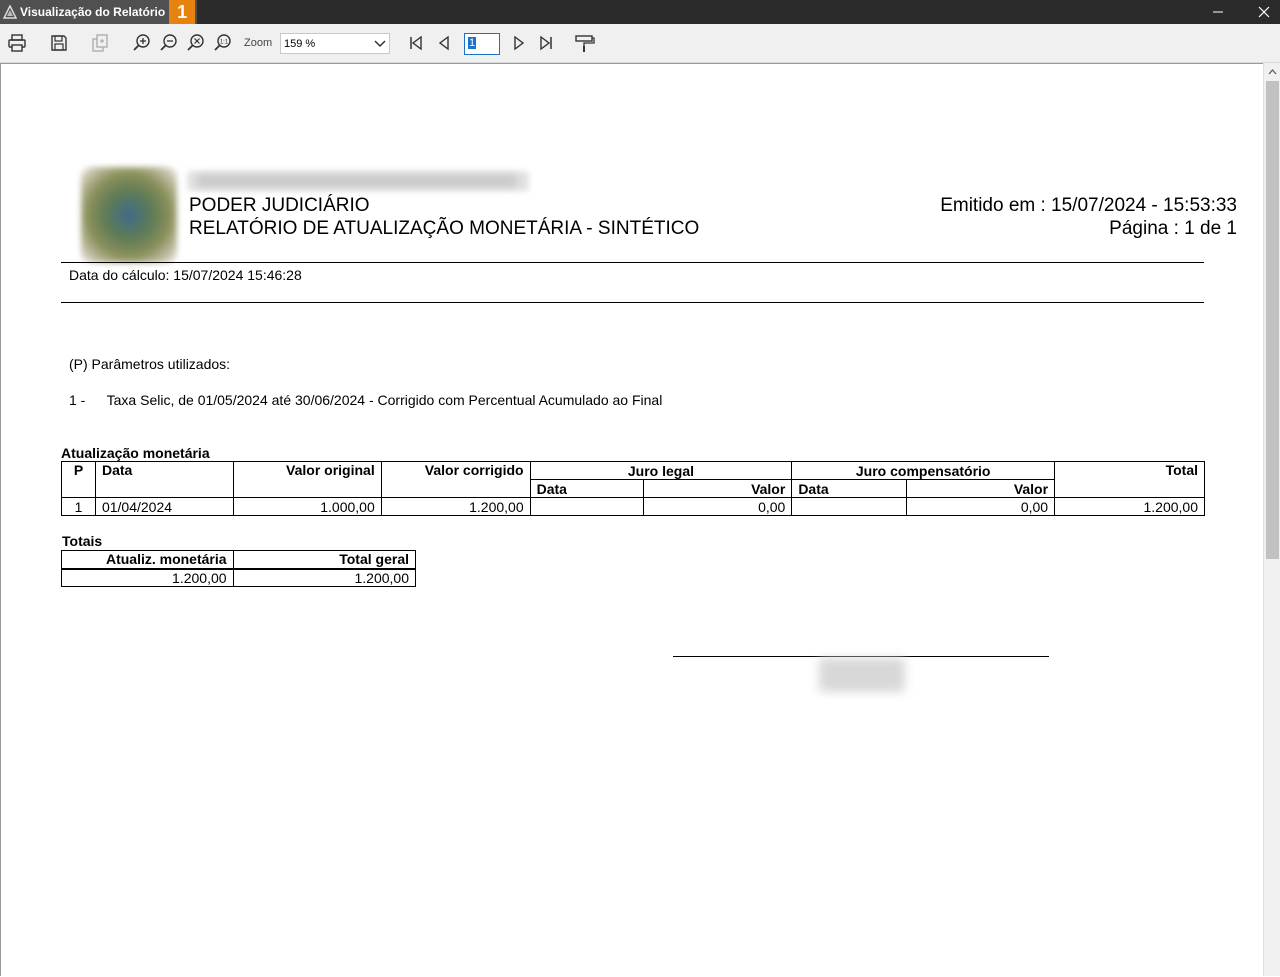 This screenshot has height=977, width=1280. What do you see at coordinates (78, 506) in the screenshot?
I see `cell-p: 1` at bounding box center [78, 506].